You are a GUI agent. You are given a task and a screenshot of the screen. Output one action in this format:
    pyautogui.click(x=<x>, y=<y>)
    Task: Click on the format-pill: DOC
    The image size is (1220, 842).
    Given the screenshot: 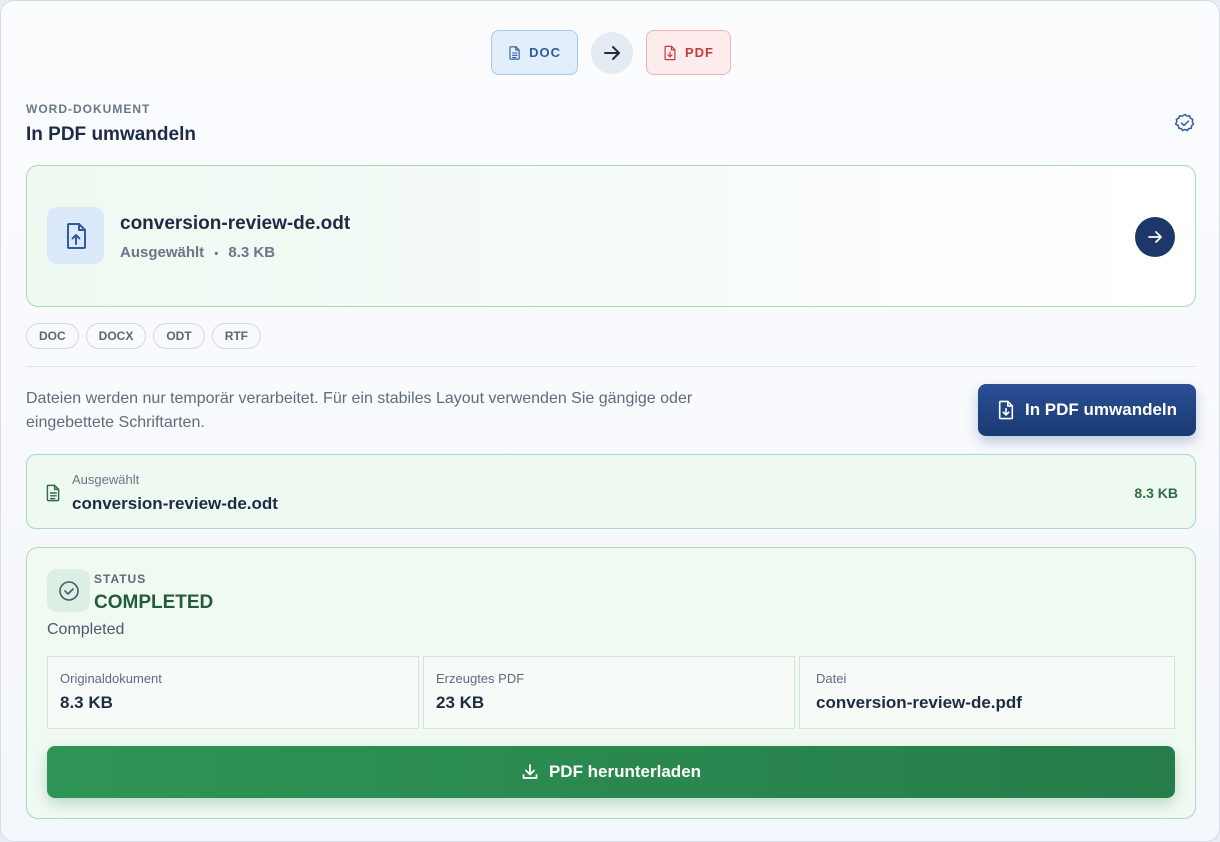 What is the action you would take?
    pyautogui.click(x=52, y=336)
    